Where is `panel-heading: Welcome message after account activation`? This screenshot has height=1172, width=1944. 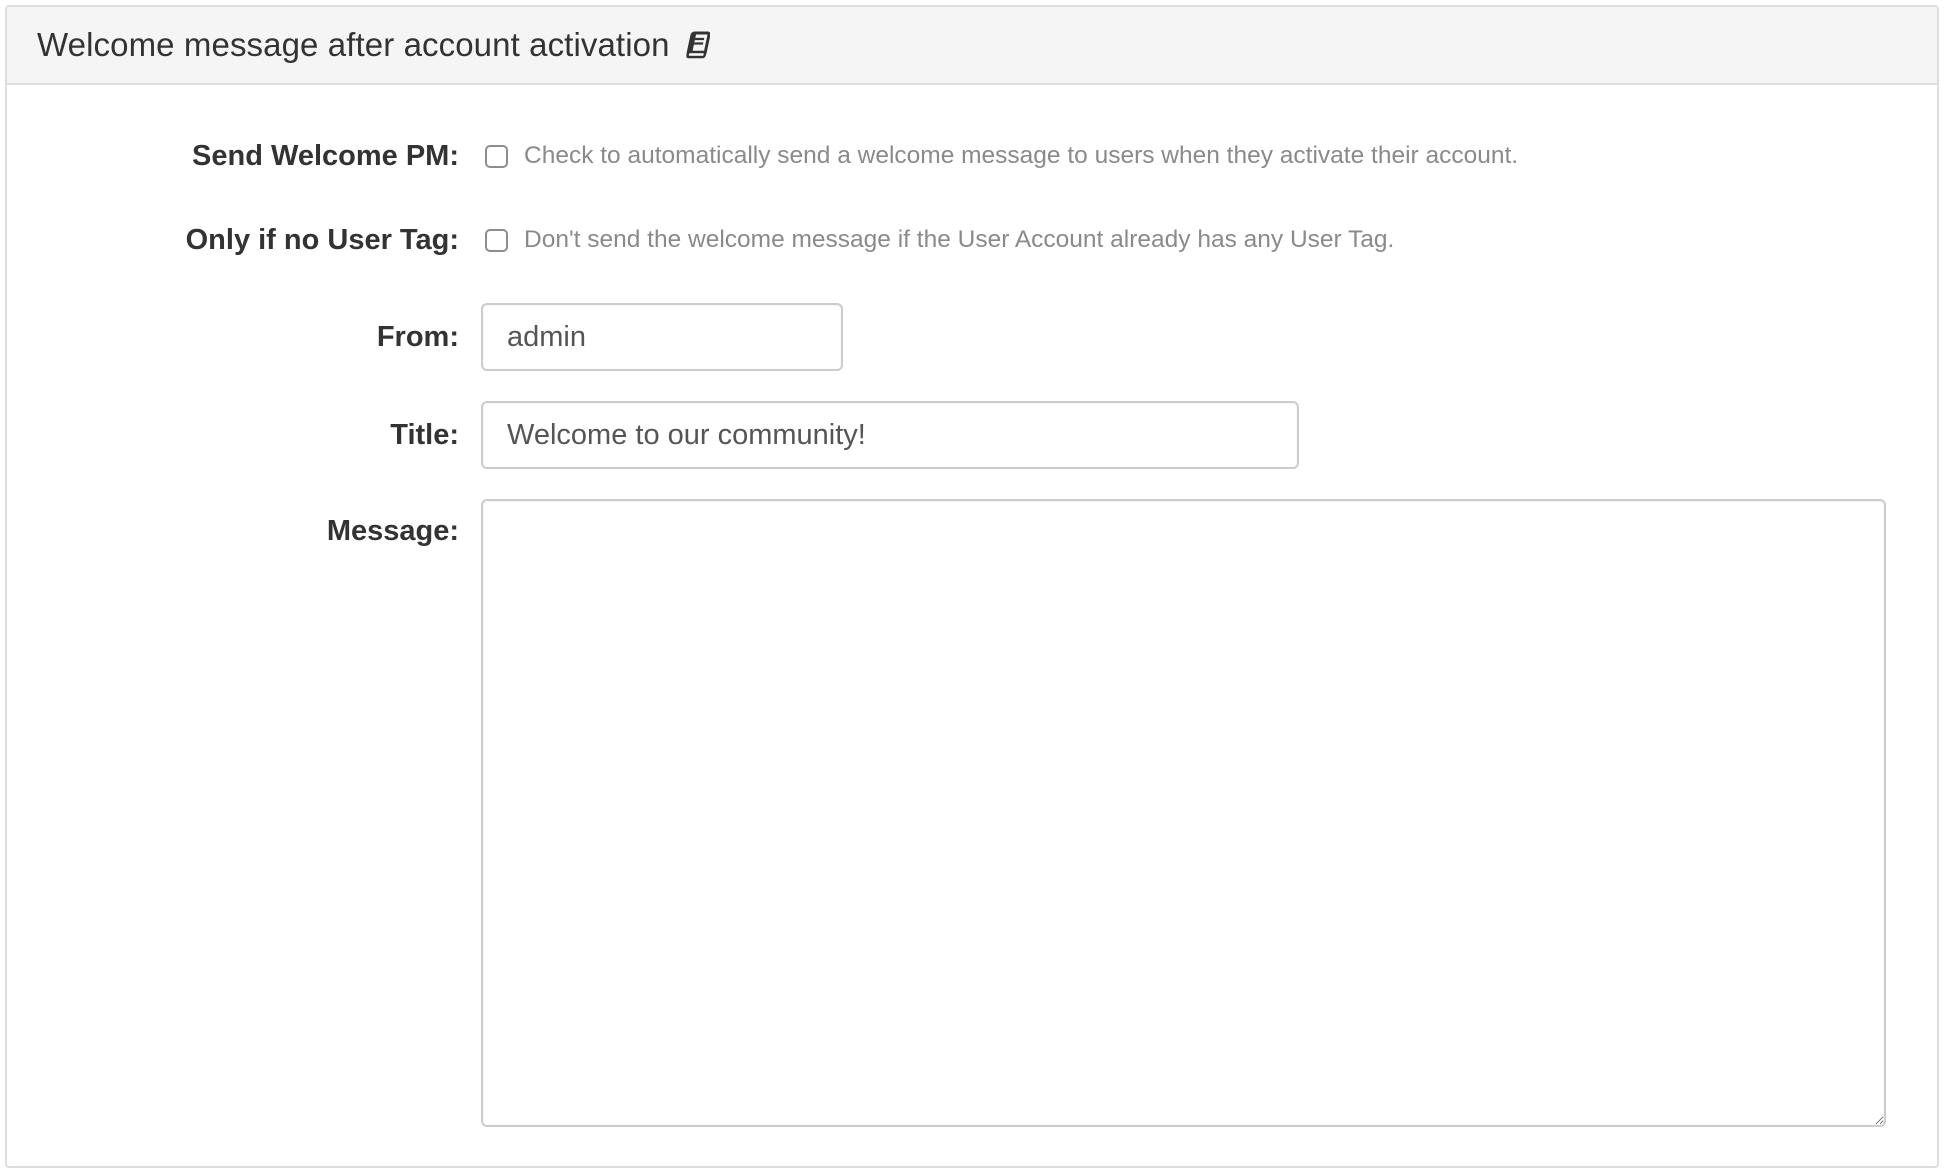
panel-heading: Welcome message after account activation is located at coordinates (972, 46).